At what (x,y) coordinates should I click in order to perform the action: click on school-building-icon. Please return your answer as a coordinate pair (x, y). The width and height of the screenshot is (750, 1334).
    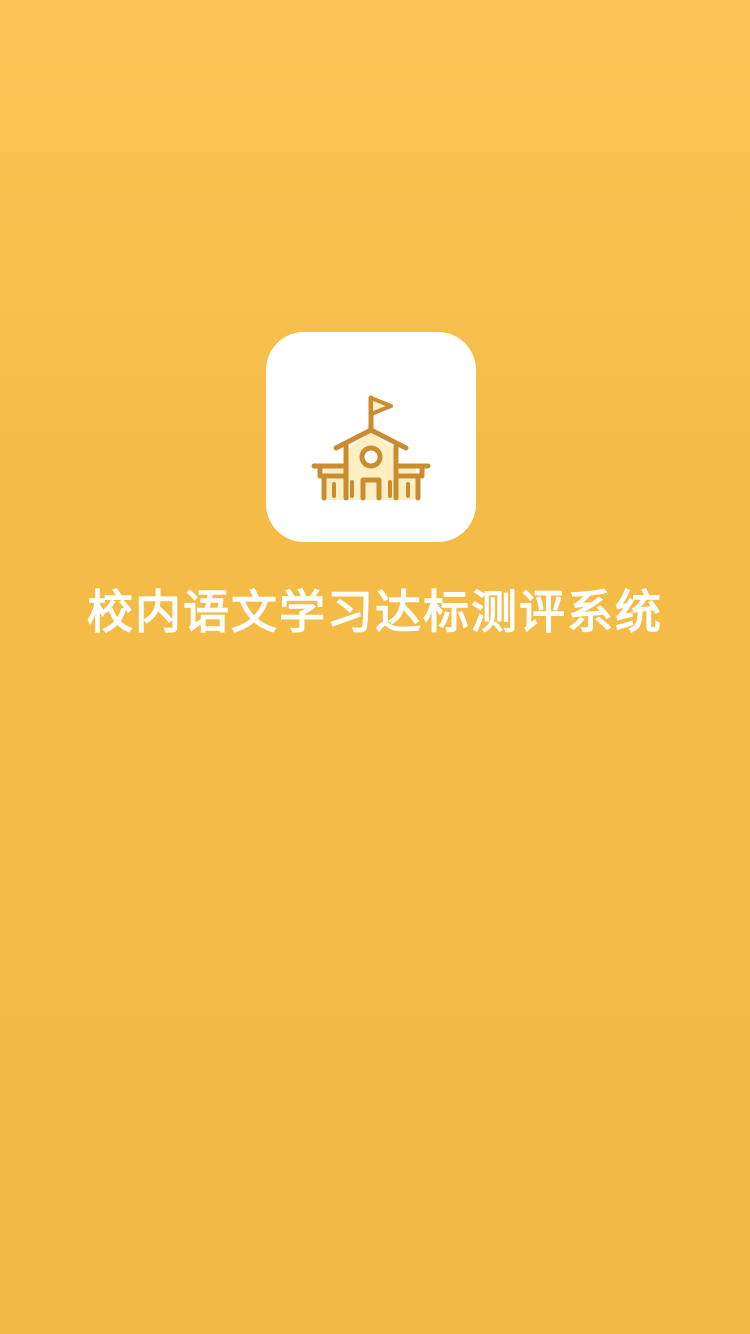
    Looking at the image, I should click on (371, 448).